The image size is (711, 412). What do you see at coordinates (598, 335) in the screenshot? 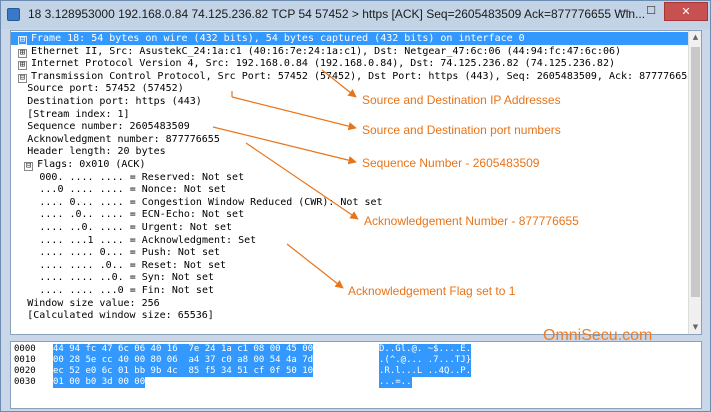
I see `omnisecu-watermark: OmniSecu.com` at bounding box center [598, 335].